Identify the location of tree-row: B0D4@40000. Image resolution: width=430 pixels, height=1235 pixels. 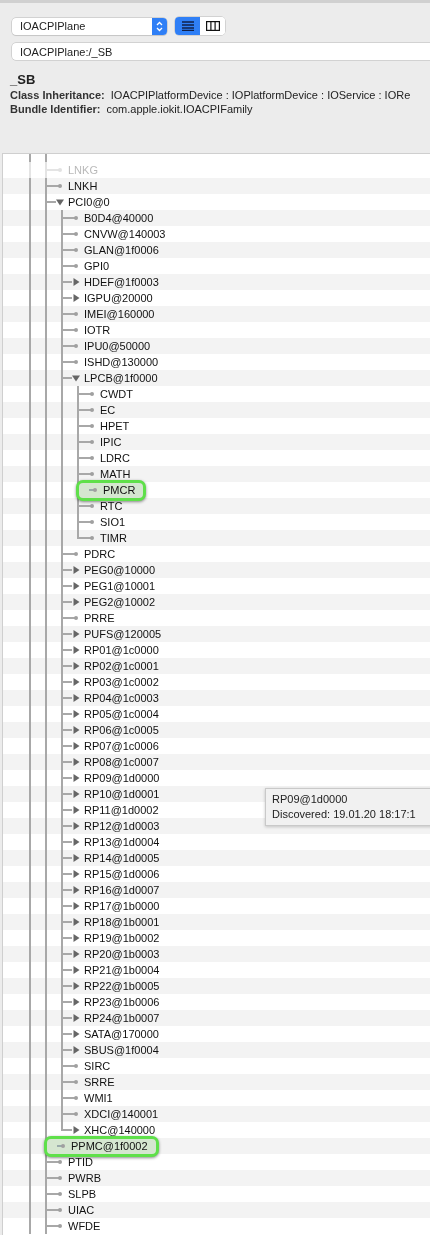
(216, 218).